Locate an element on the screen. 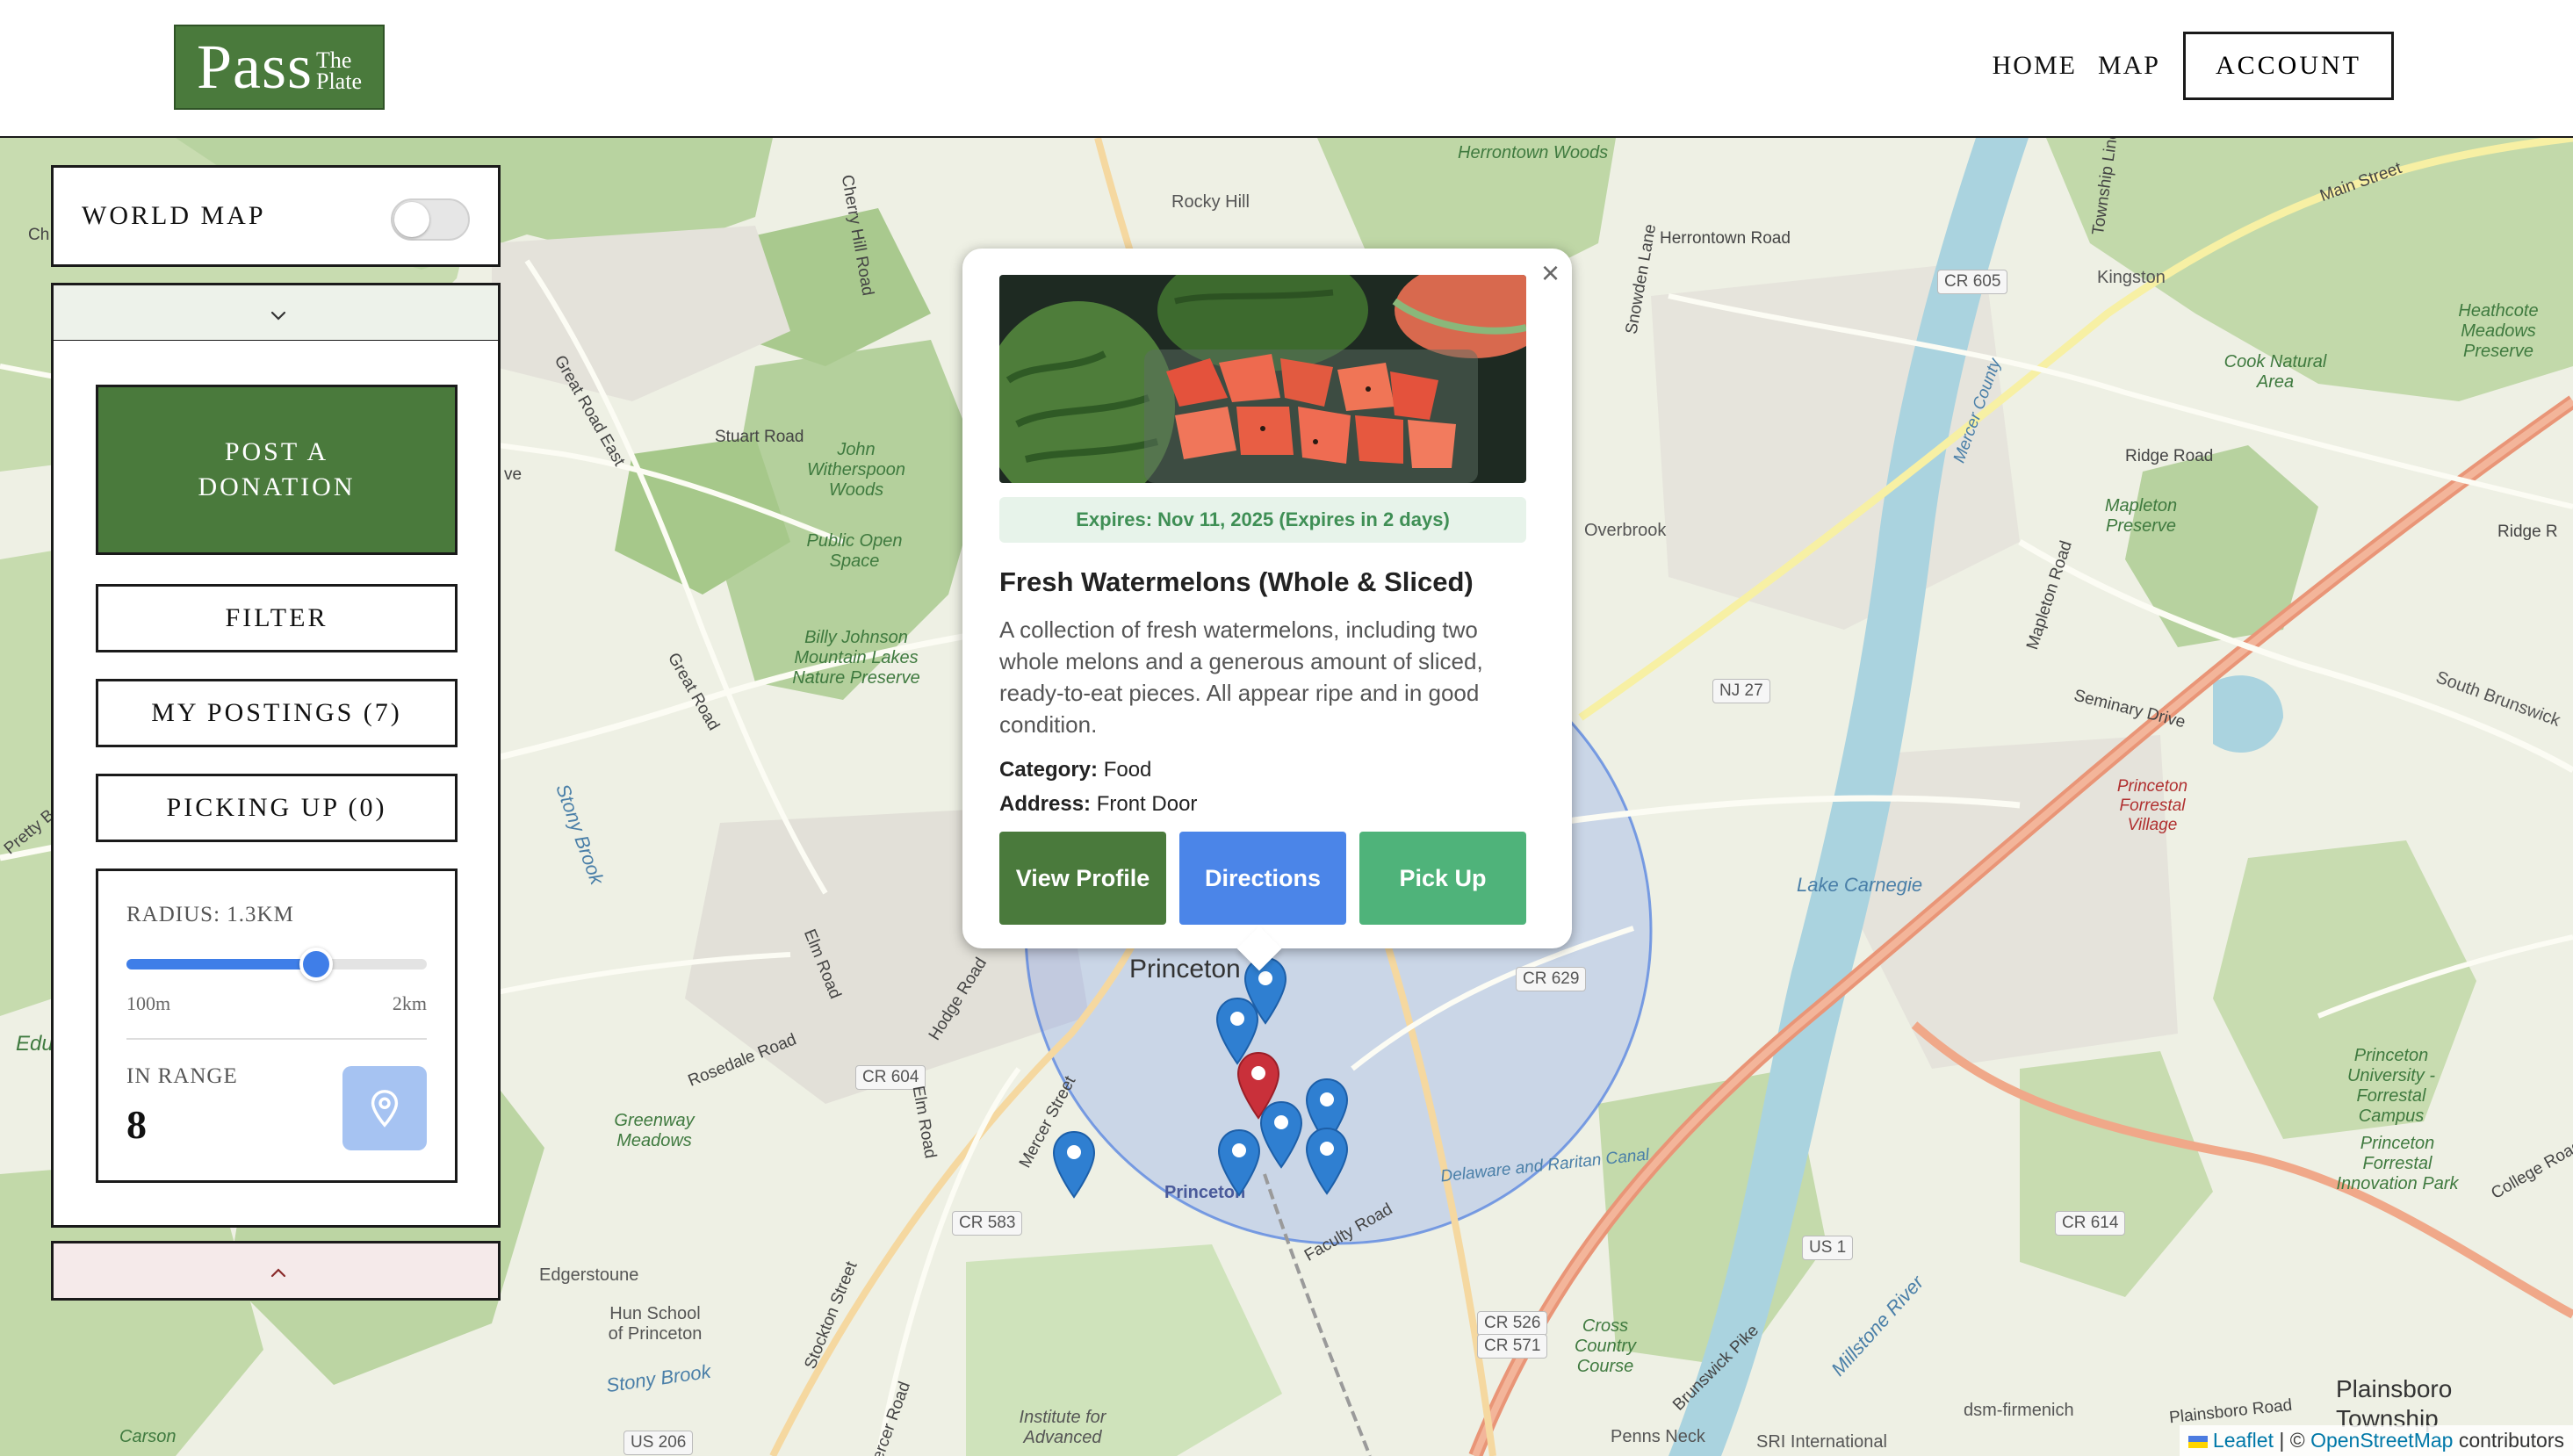  world-map-toggle is located at coordinates (430, 219).